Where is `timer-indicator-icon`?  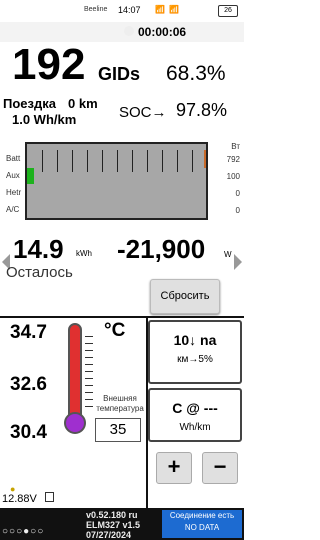 timer-indicator-icon is located at coordinates (129, 31).